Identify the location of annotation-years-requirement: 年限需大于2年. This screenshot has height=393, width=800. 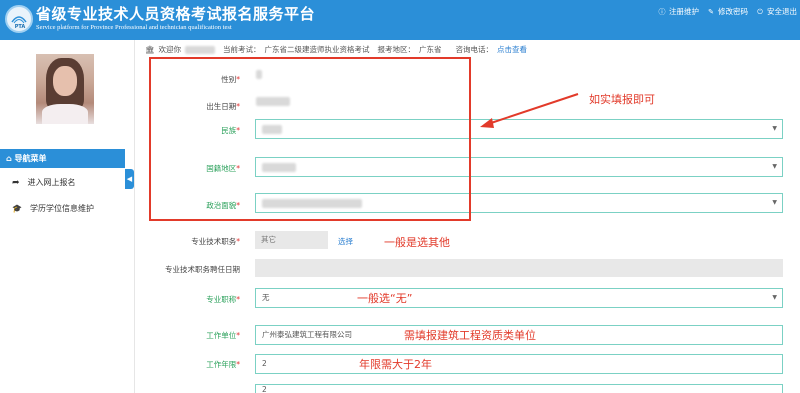
(395, 364).